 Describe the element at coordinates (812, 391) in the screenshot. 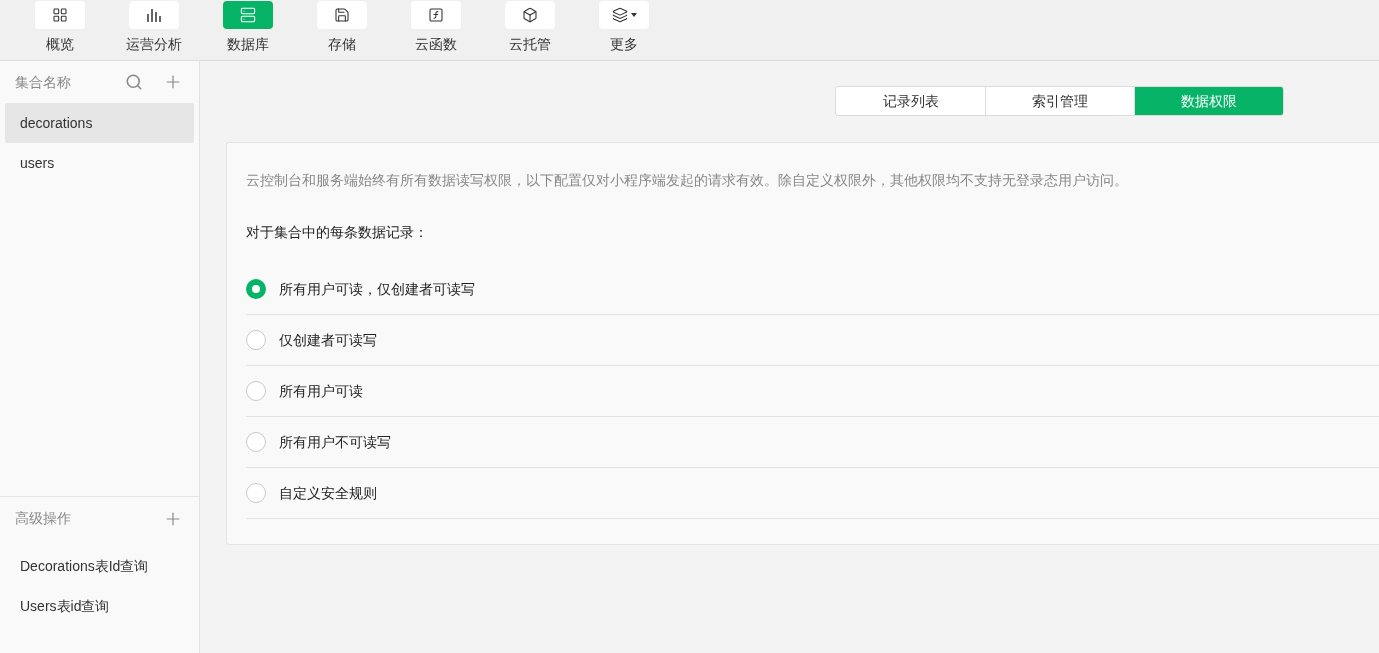

I see `permission-option: 所有用户可读` at that location.